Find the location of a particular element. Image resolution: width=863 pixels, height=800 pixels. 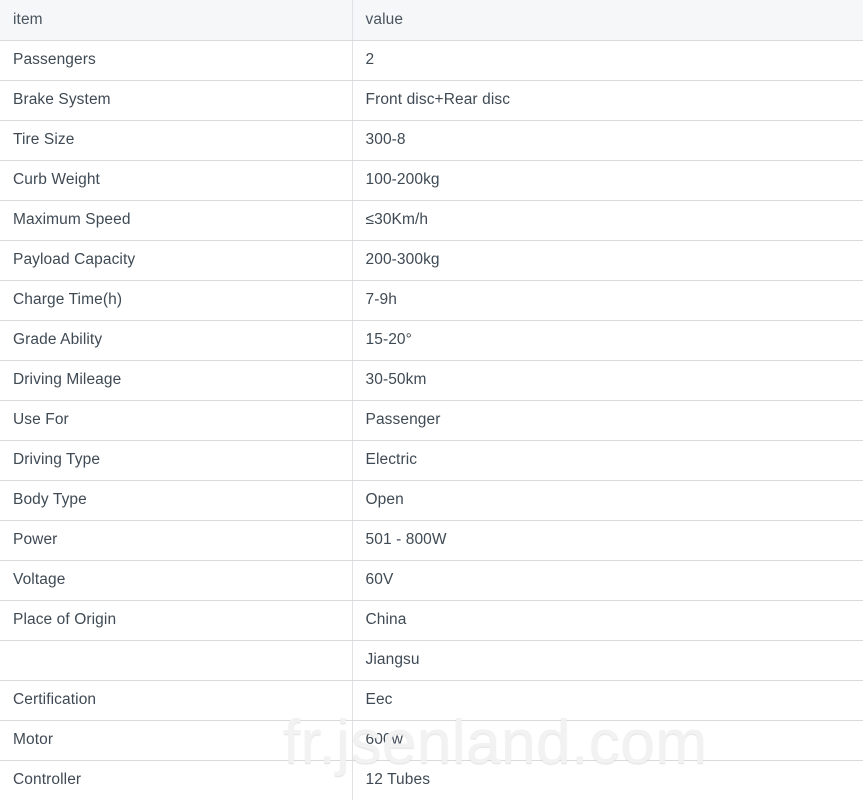

cell-item: Controller is located at coordinates (176, 780).